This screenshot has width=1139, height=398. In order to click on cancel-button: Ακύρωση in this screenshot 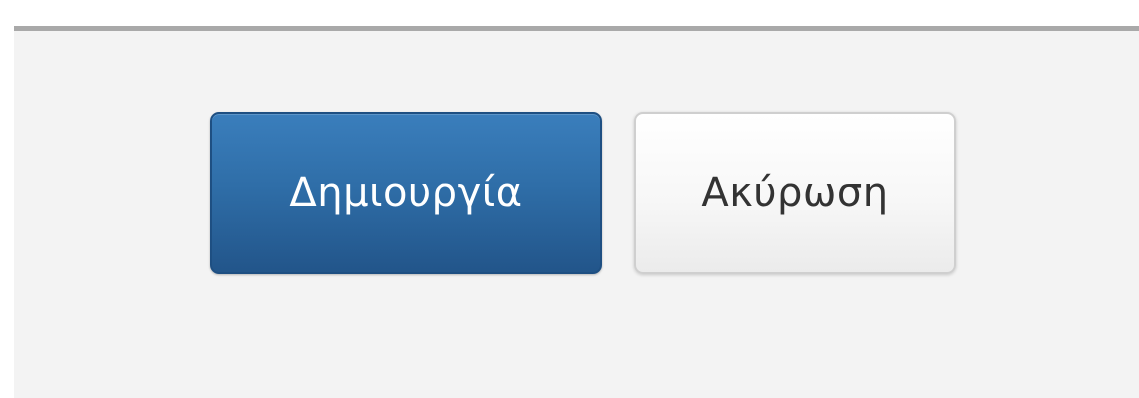, I will do `click(795, 193)`.